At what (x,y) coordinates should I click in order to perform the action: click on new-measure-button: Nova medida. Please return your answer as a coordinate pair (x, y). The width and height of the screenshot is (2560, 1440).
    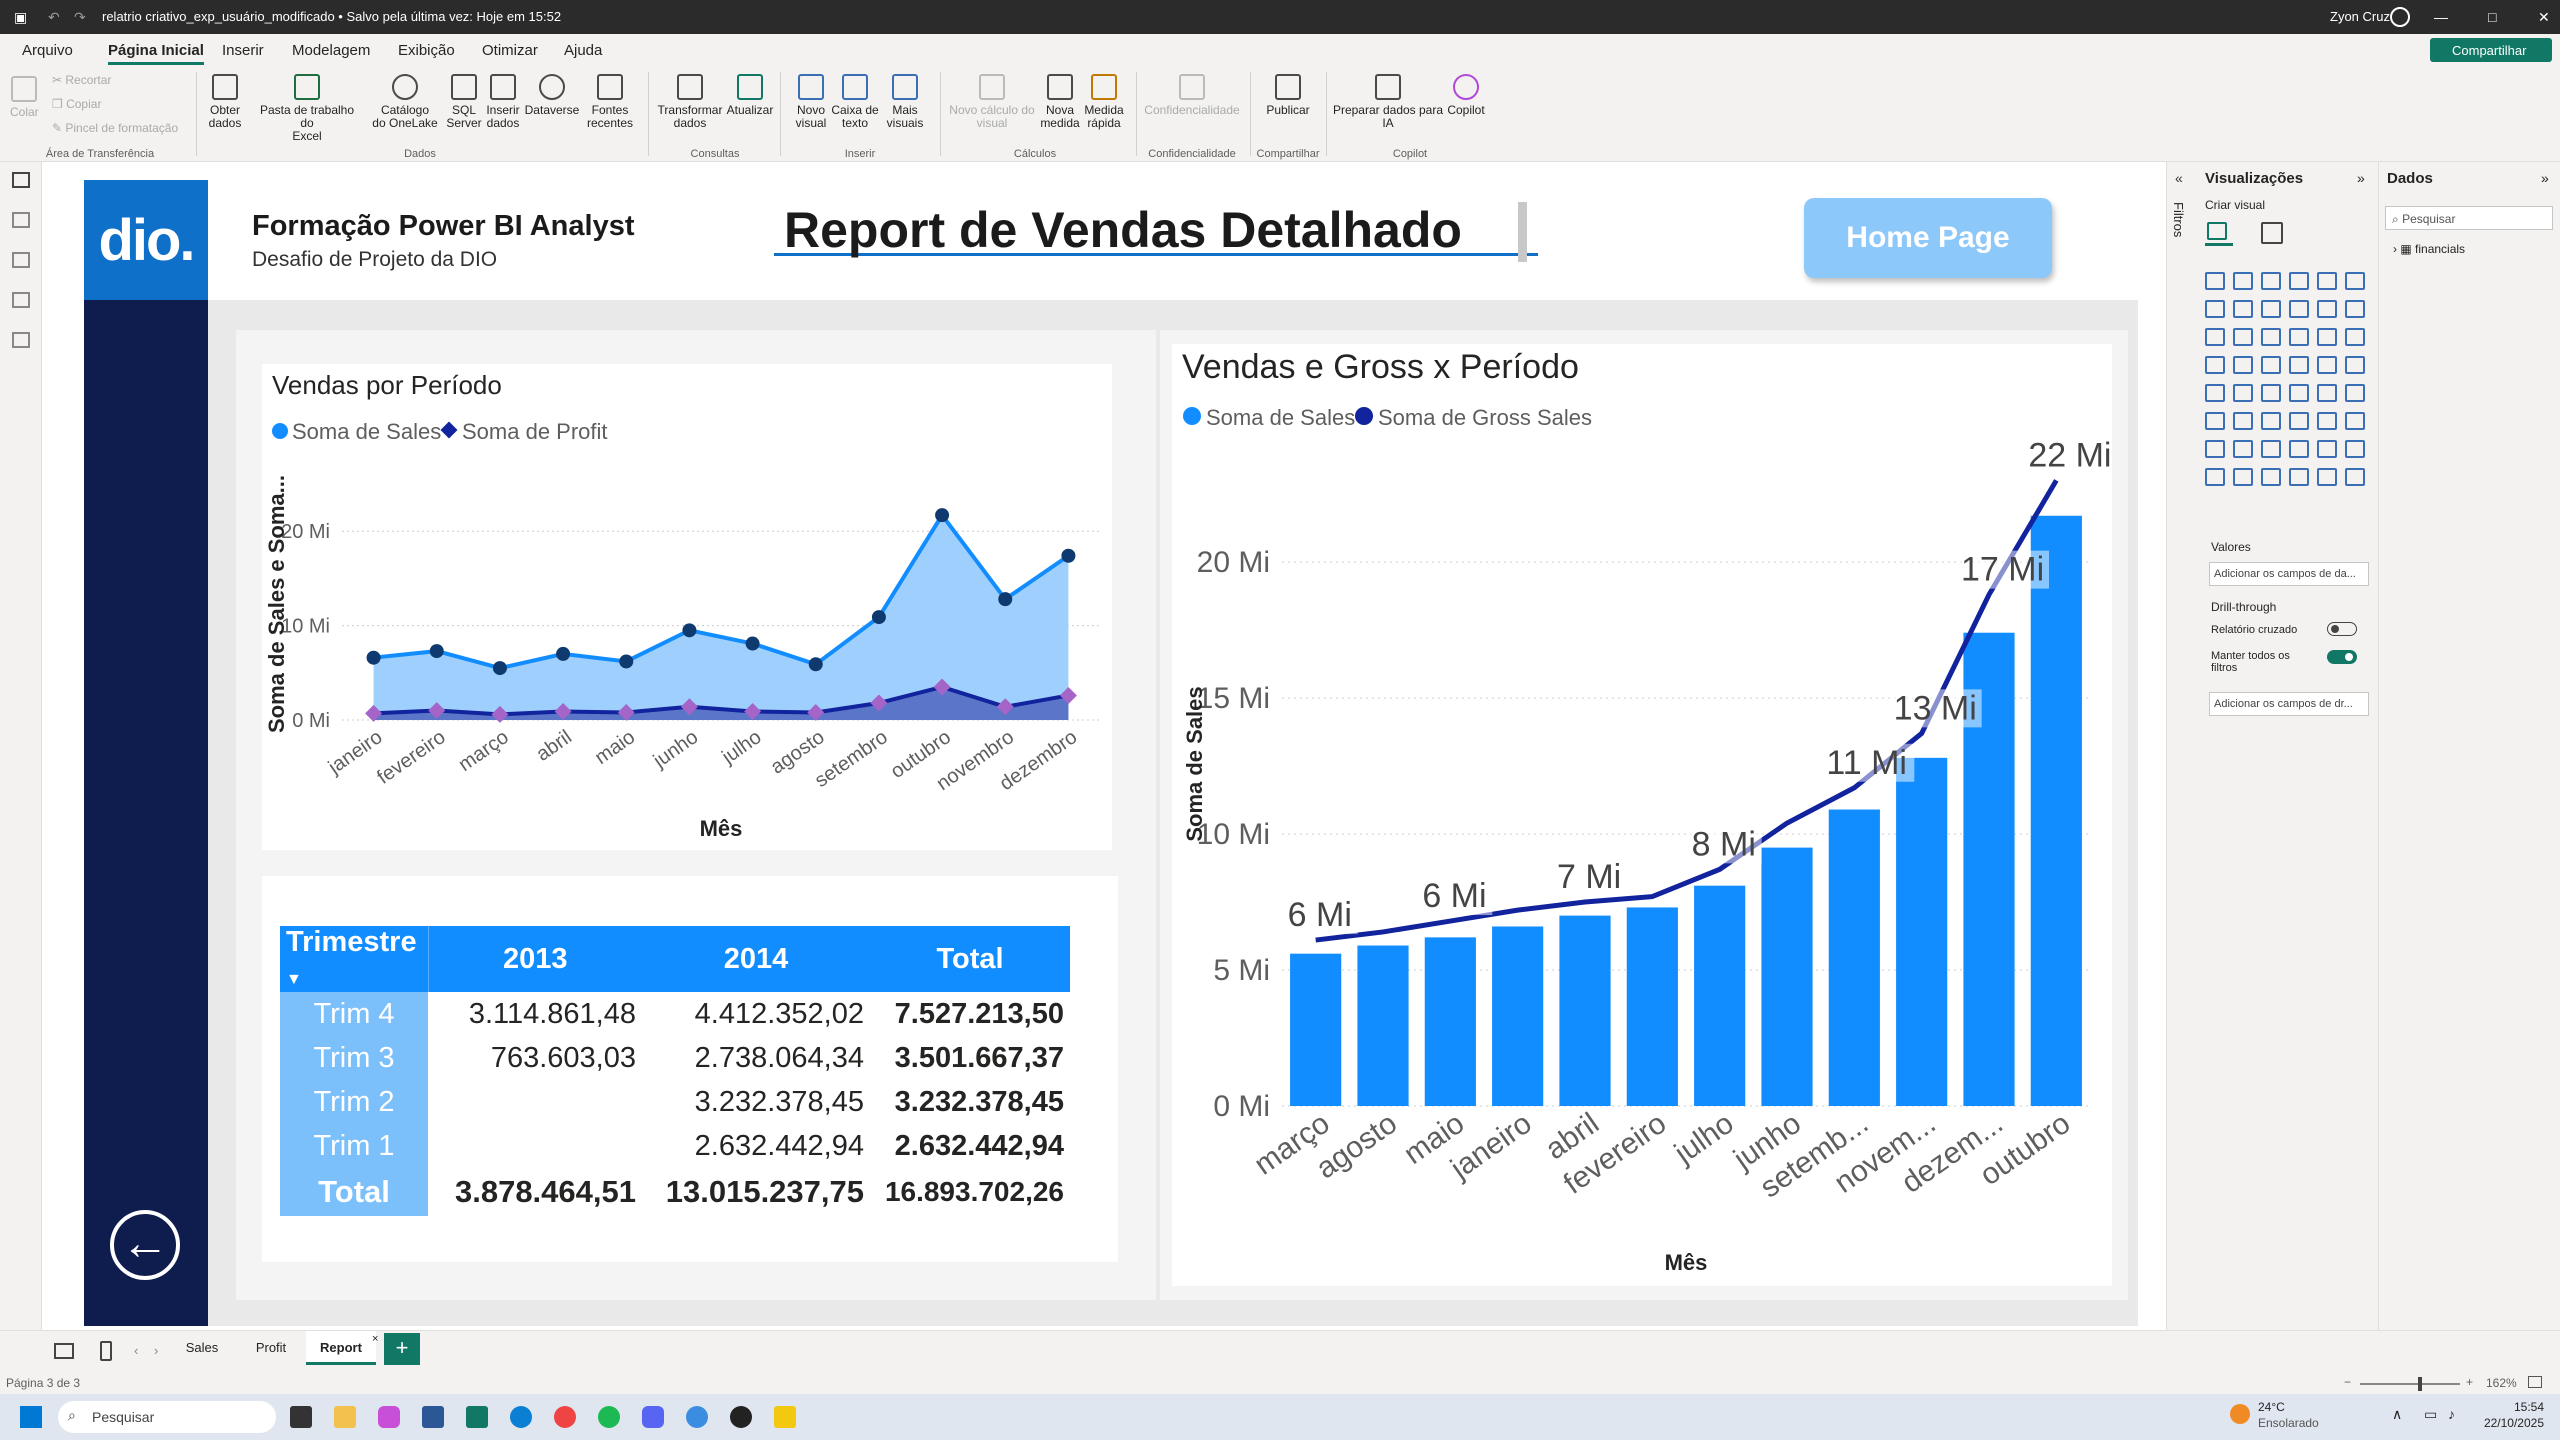
    Looking at the image, I should click on (1060, 102).